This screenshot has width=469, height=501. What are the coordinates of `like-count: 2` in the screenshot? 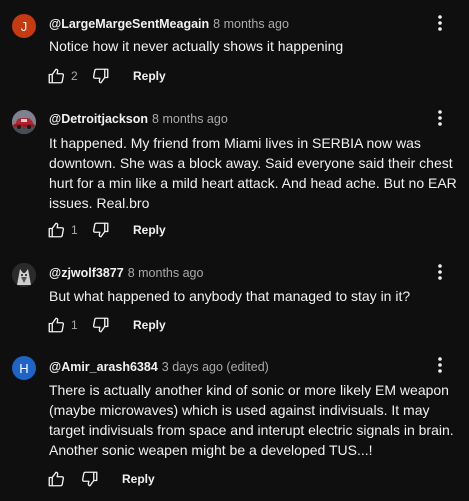 It's located at (74, 76).